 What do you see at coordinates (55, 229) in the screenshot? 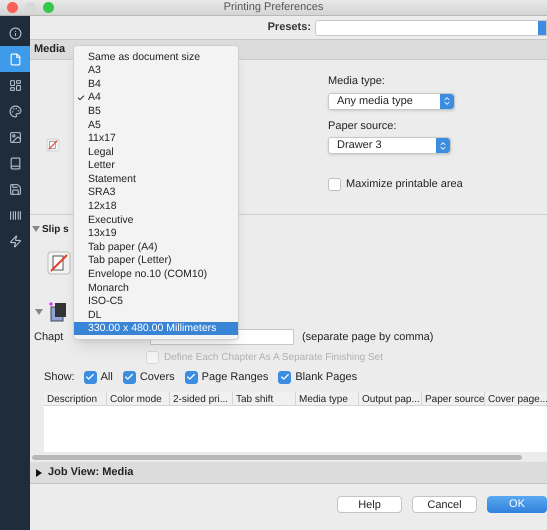
I see `slip-section-label: Slip s` at bounding box center [55, 229].